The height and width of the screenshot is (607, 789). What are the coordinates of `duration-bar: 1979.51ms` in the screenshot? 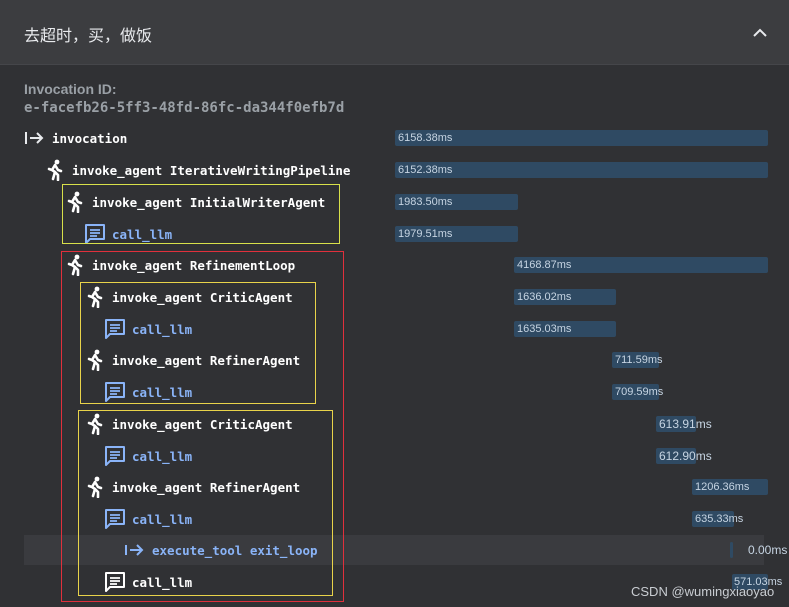 It's located at (456, 234).